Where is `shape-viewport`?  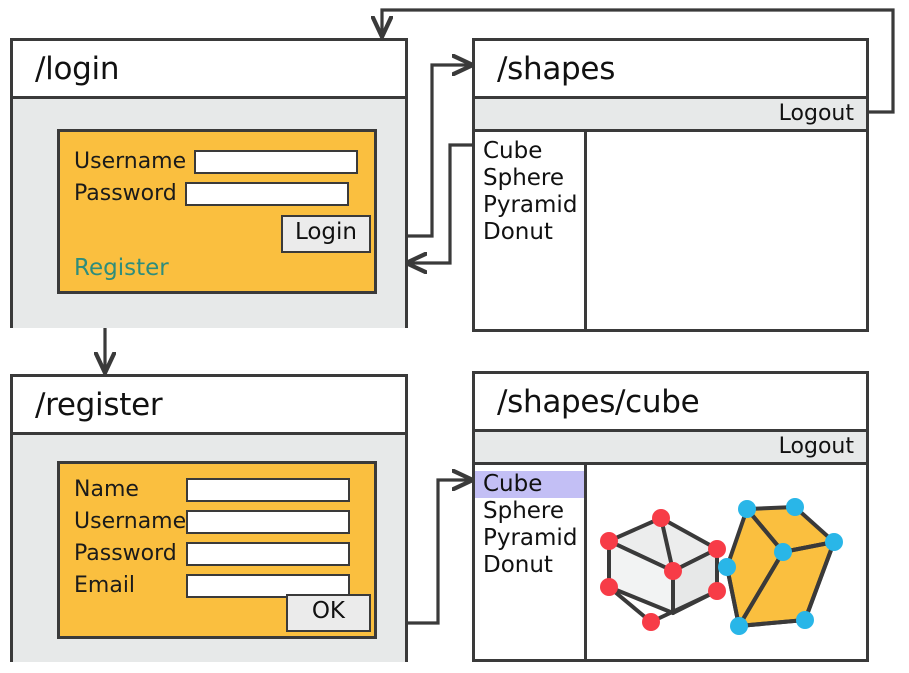 shape-viewport is located at coordinates (726, 562).